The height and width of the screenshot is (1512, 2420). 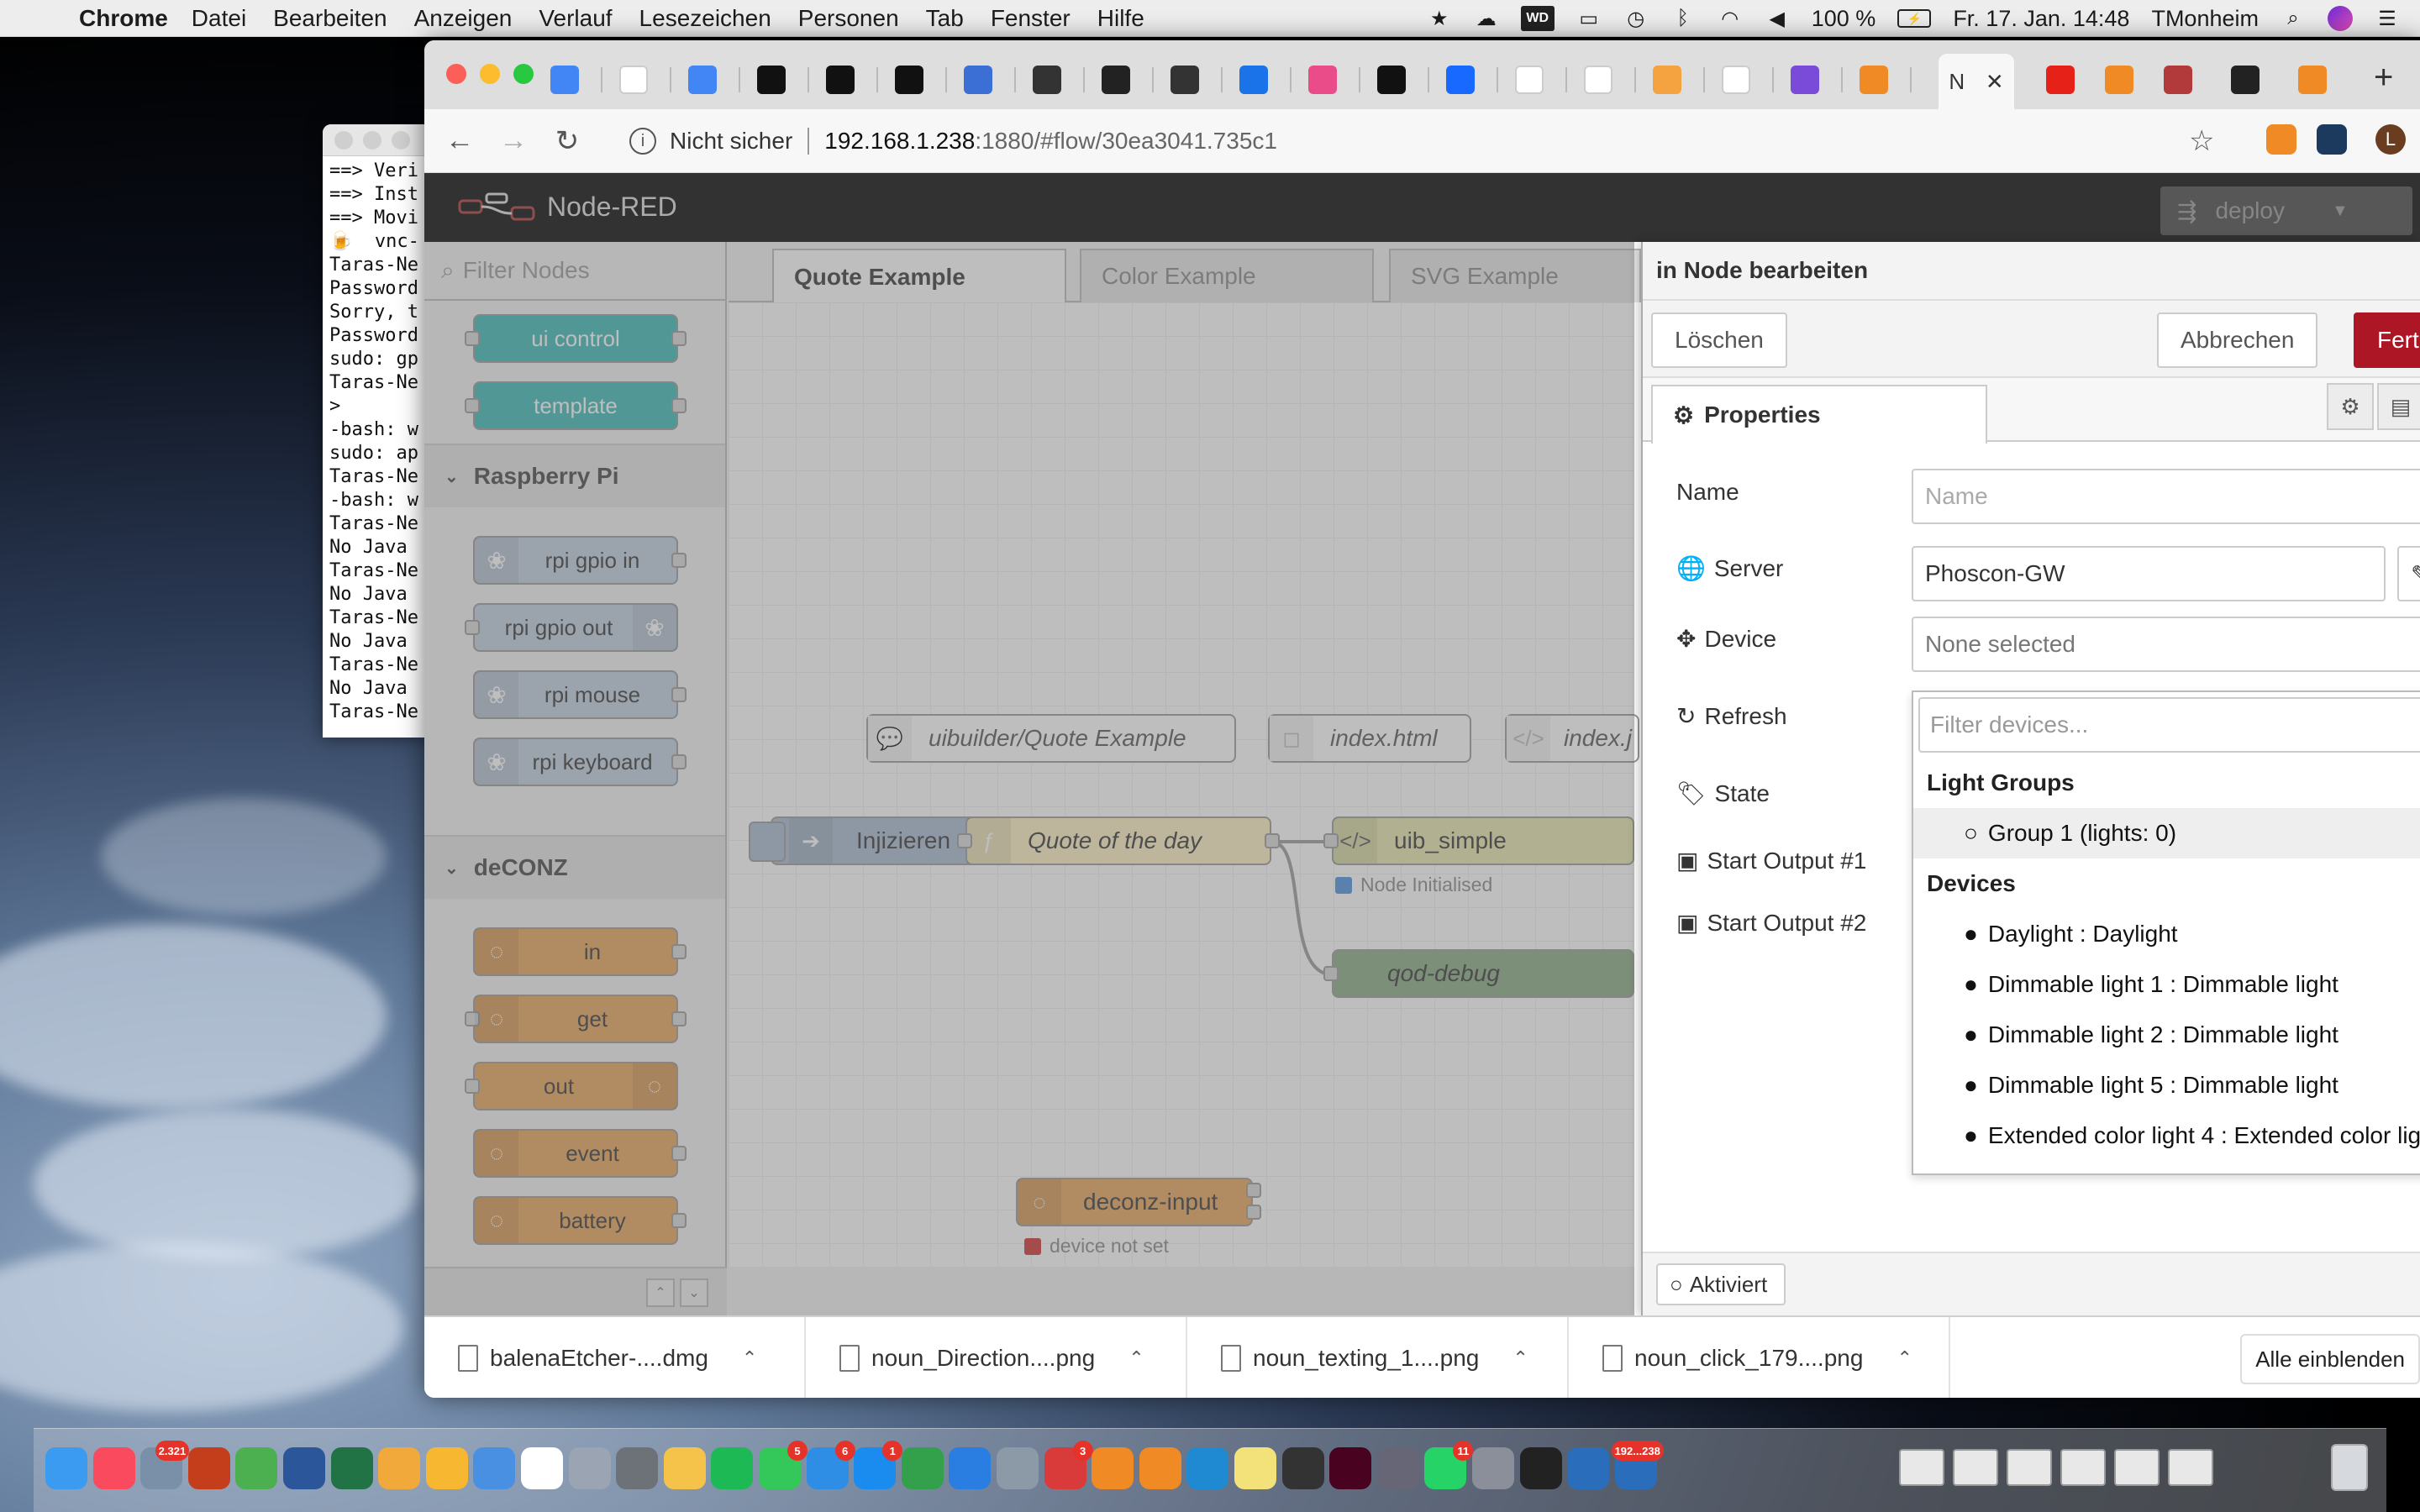 I want to click on tab-favicon-gallery-icon, so click(x=1805, y=80).